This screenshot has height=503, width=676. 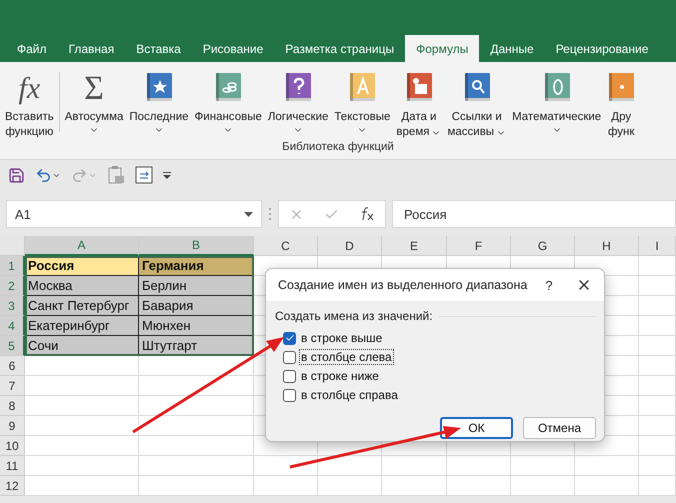 I want to click on clipboard-icon, so click(x=116, y=175).